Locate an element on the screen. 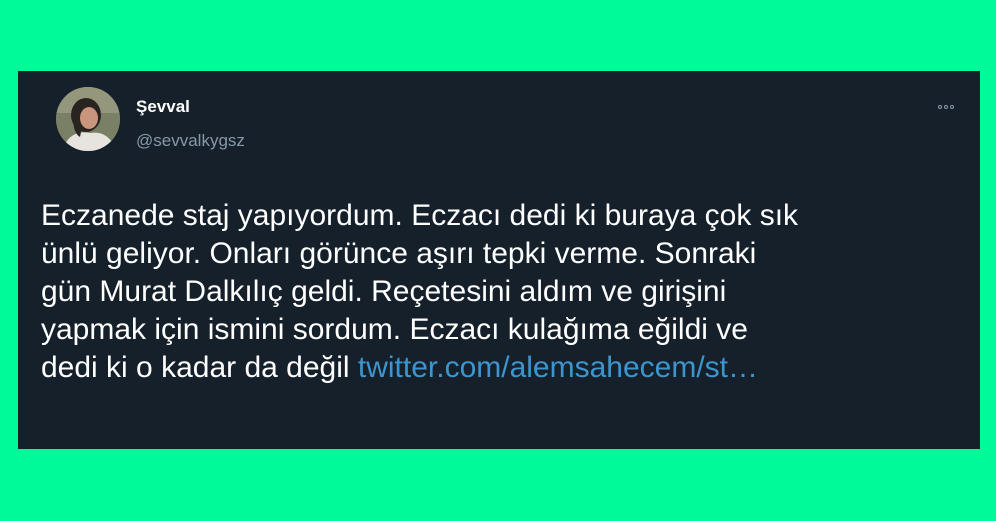  display-name: Şevval is located at coordinates (163, 107).